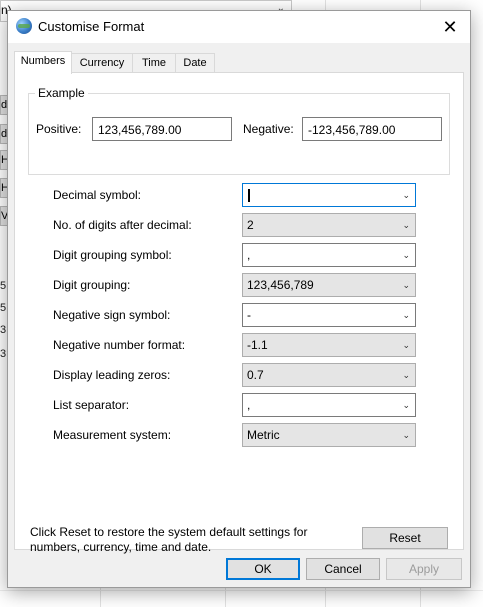 This screenshot has height=607, width=483. What do you see at coordinates (280, 285) in the screenshot?
I see `digit-grouping-value: 123,456,789` at bounding box center [280, 285].